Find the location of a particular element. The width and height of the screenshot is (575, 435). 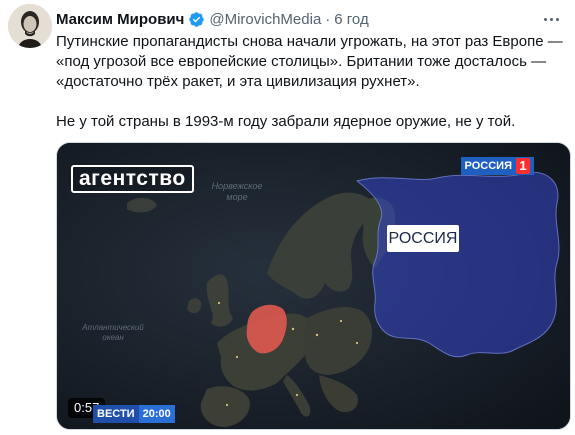

ticker-brand: ВЕСТИ is located at coordinates (116, 414).